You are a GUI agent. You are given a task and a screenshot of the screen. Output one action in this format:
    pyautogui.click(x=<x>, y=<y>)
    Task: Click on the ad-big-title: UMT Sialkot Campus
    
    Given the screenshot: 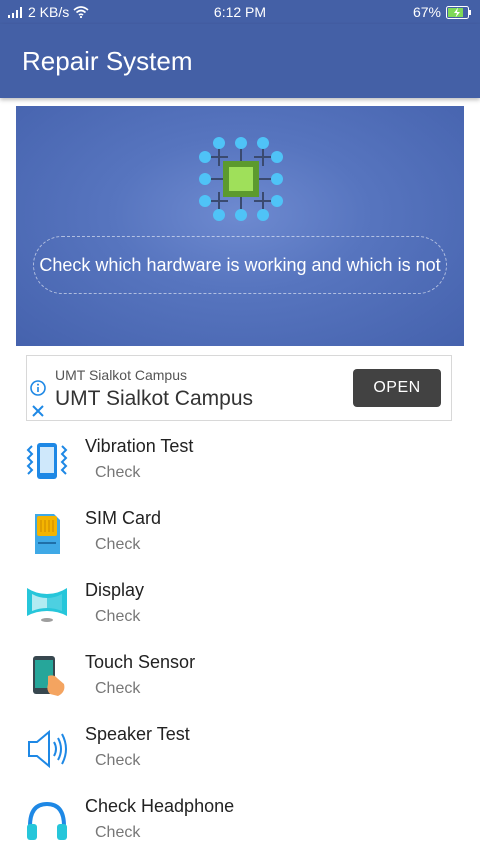 What is the action you would take?
    pyautogui.click(x=154, y=398)
    